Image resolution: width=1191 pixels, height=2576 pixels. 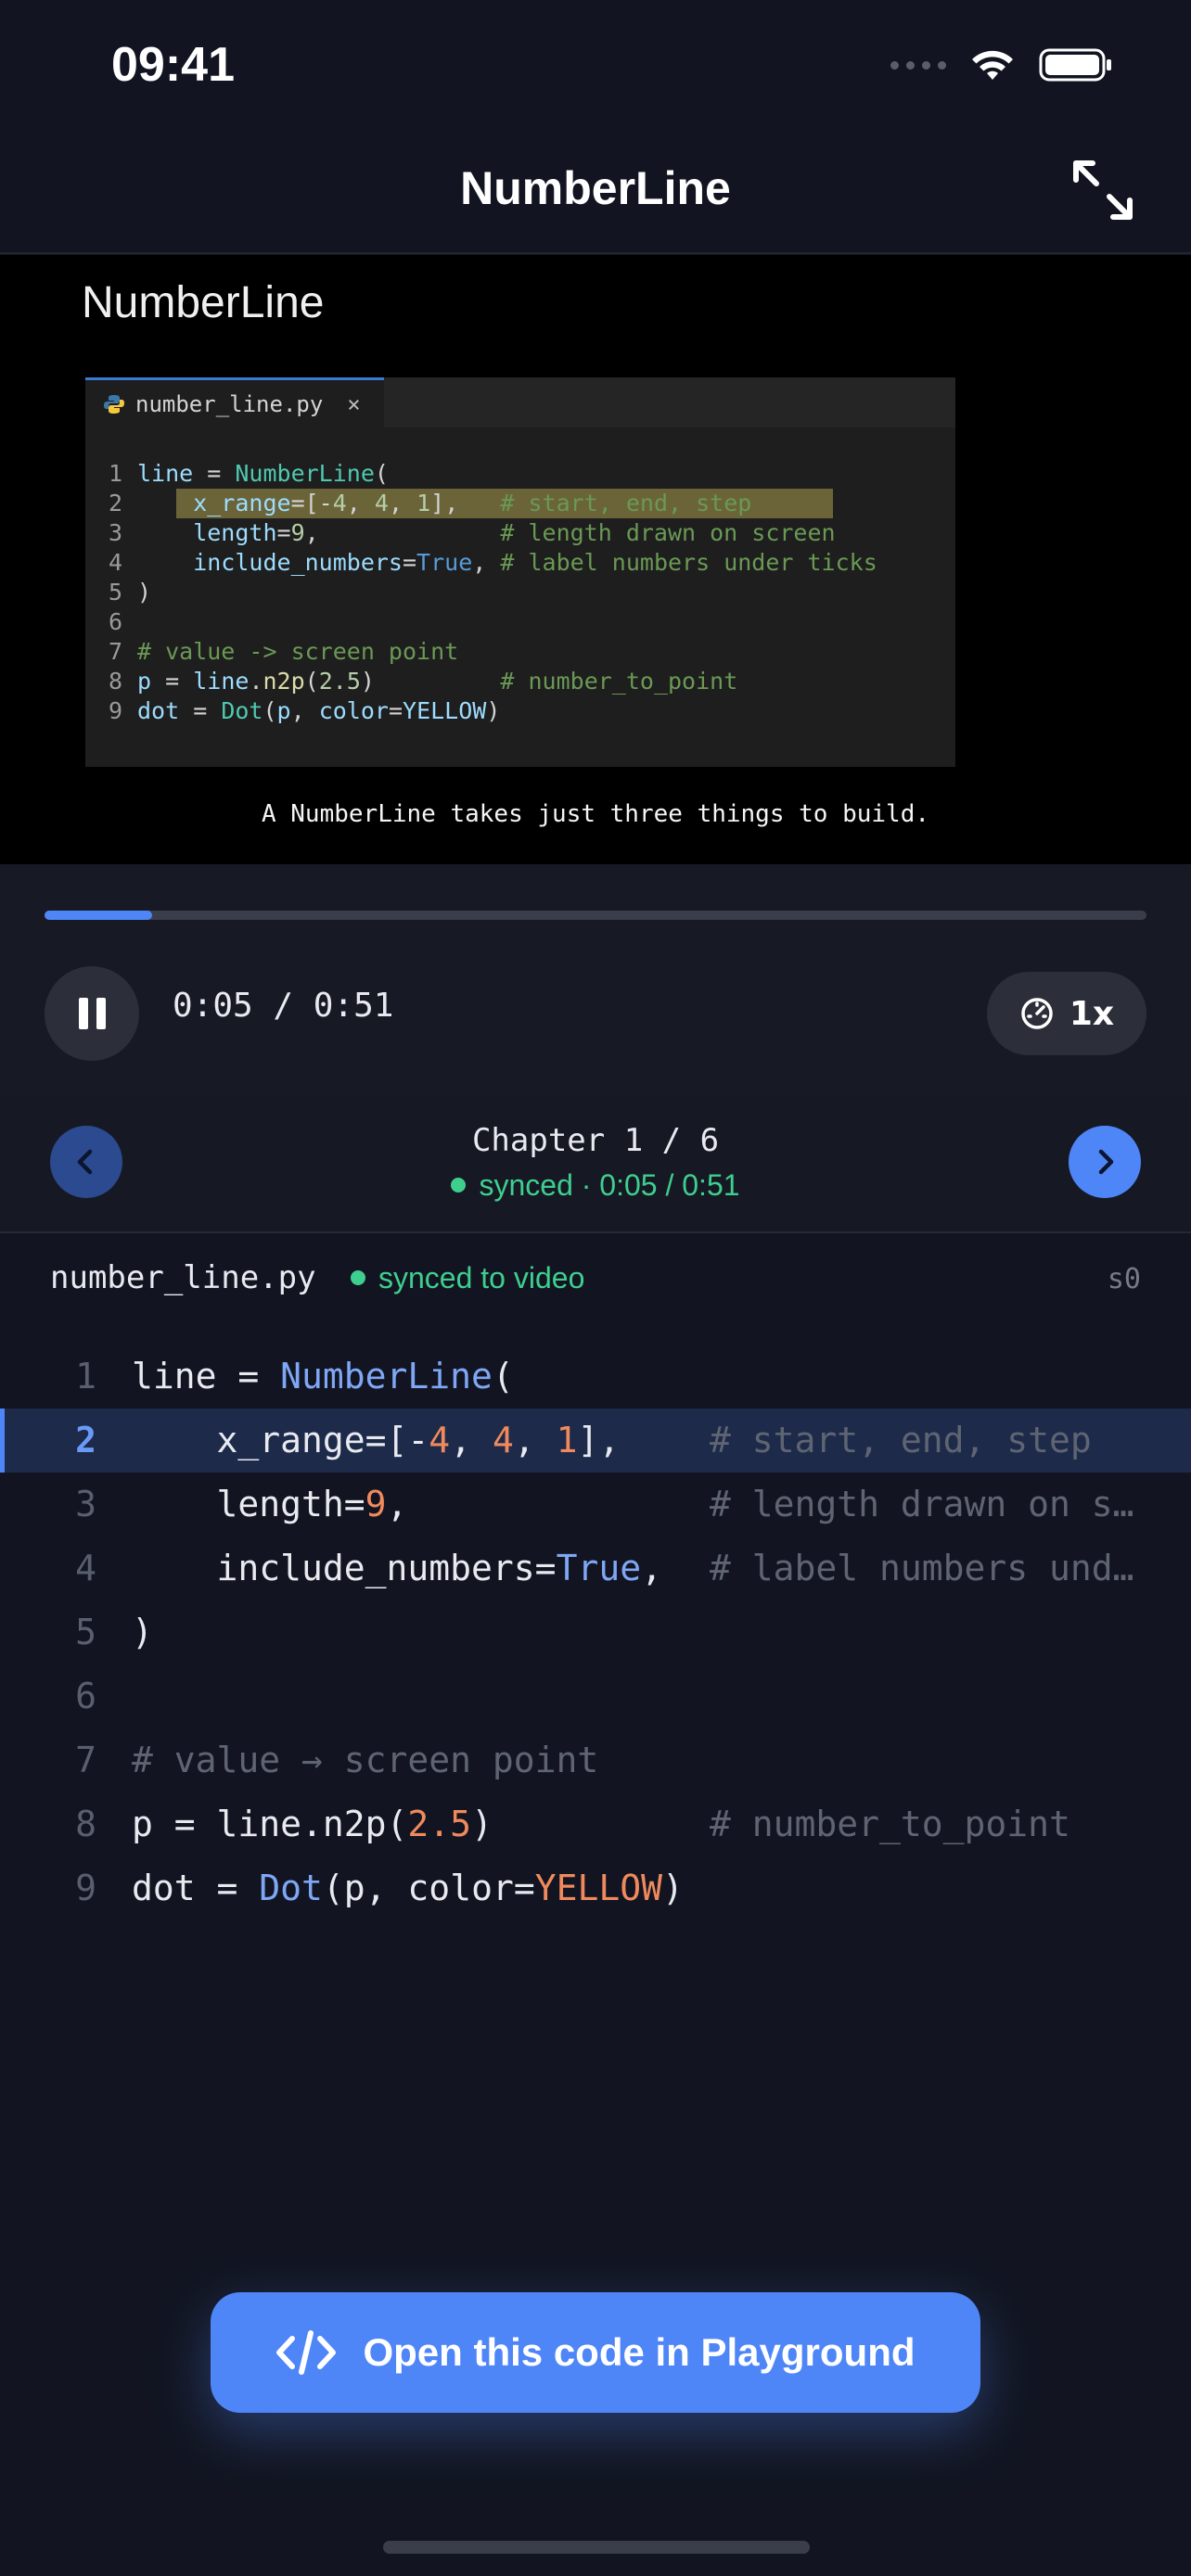 I want to click on code-line: 8p = line.n2p(2.5) # number_to_point, so click(x=595, y=1824).